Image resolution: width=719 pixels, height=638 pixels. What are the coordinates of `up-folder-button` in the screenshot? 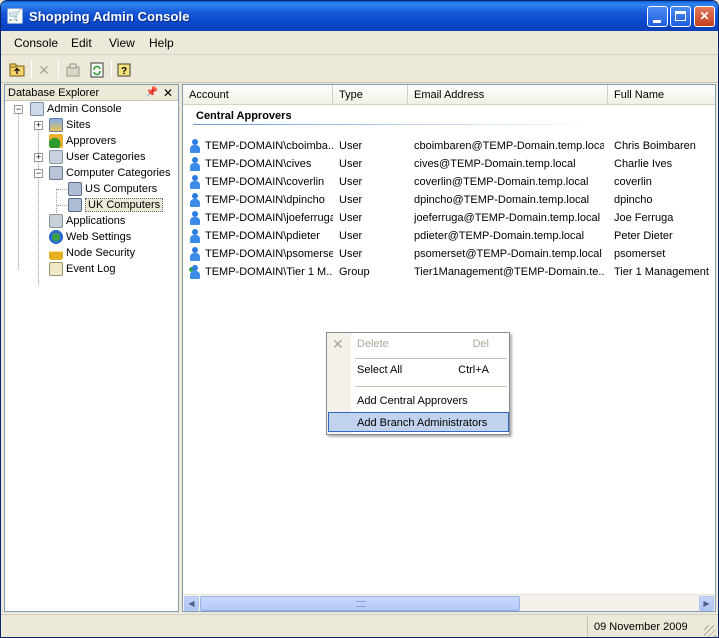 It's located at (17, 70).